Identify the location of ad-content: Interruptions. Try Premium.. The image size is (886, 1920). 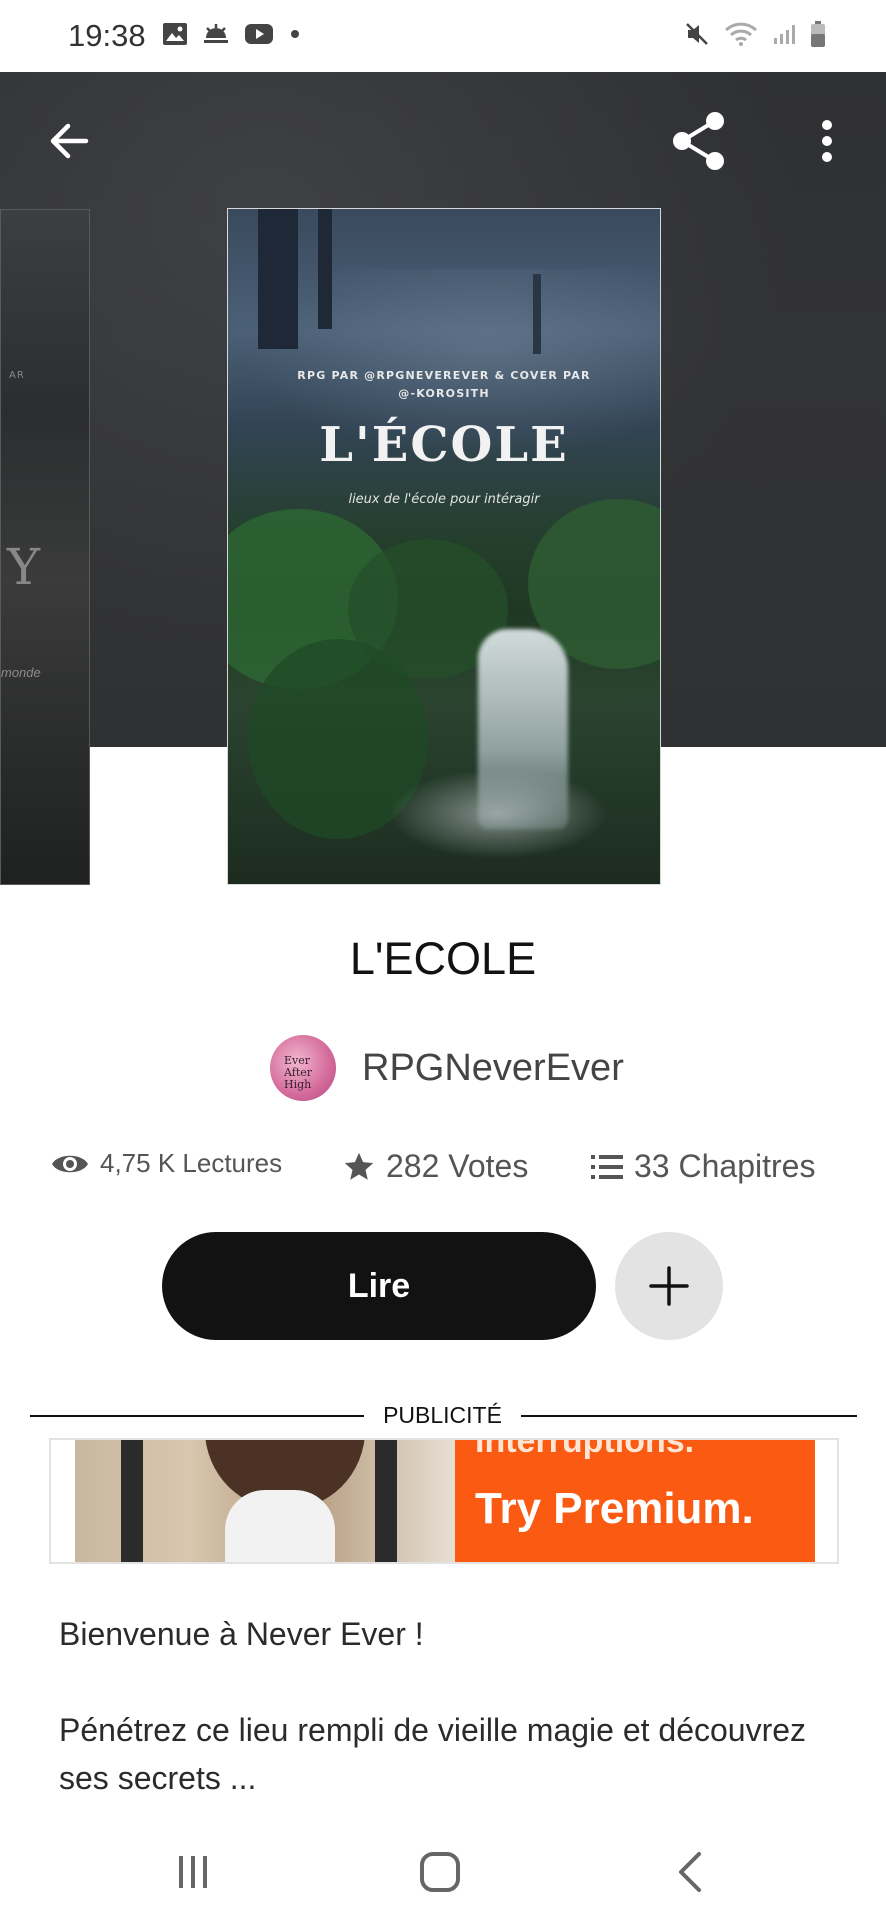
(445, 1501).